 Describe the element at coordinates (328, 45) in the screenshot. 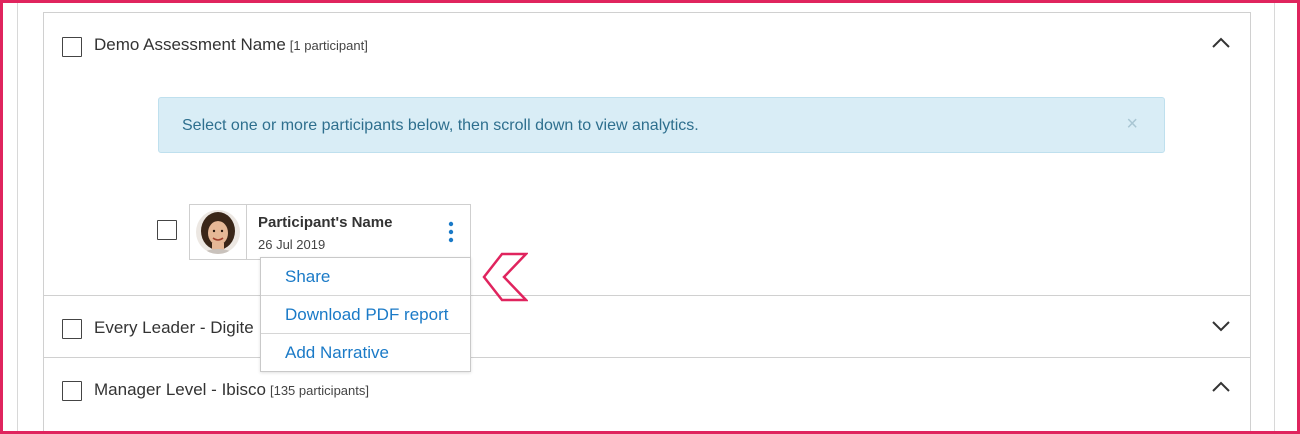

I see `assessment-count: [1 participant]` at that location.